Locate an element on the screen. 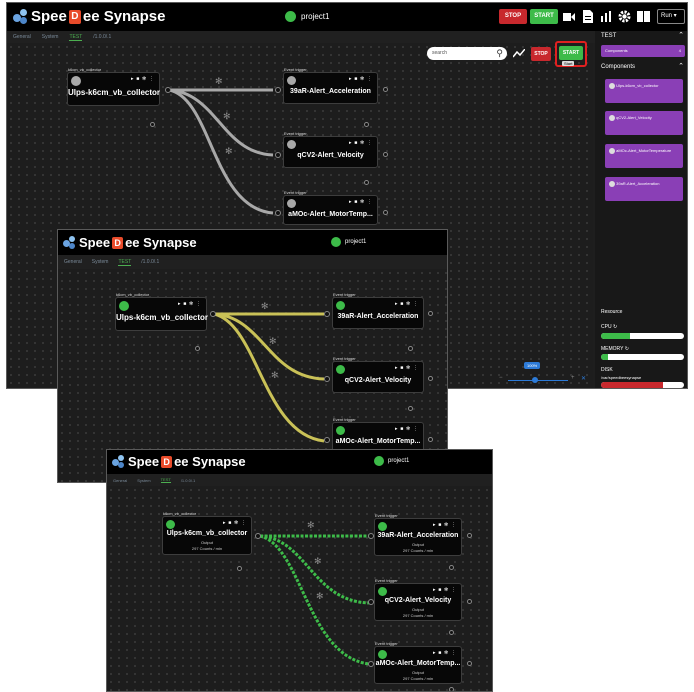 The width and height of the screenshot is (694, 692). start-button: START is located at coordinates (544, 16).